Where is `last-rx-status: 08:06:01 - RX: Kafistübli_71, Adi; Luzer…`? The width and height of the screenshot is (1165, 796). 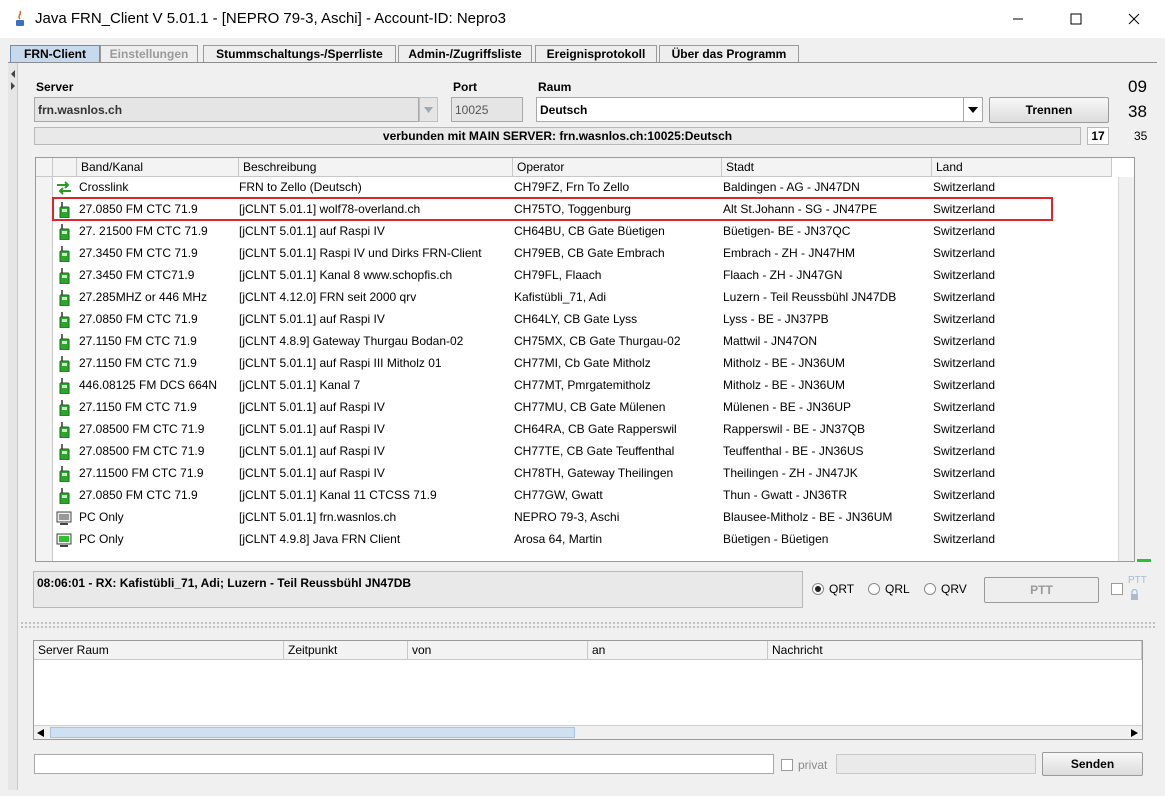 last-rx-status: 08:06:01 - RX: Kafistübli_71, Adi; Luzer… is located at coordinates (418, 589).